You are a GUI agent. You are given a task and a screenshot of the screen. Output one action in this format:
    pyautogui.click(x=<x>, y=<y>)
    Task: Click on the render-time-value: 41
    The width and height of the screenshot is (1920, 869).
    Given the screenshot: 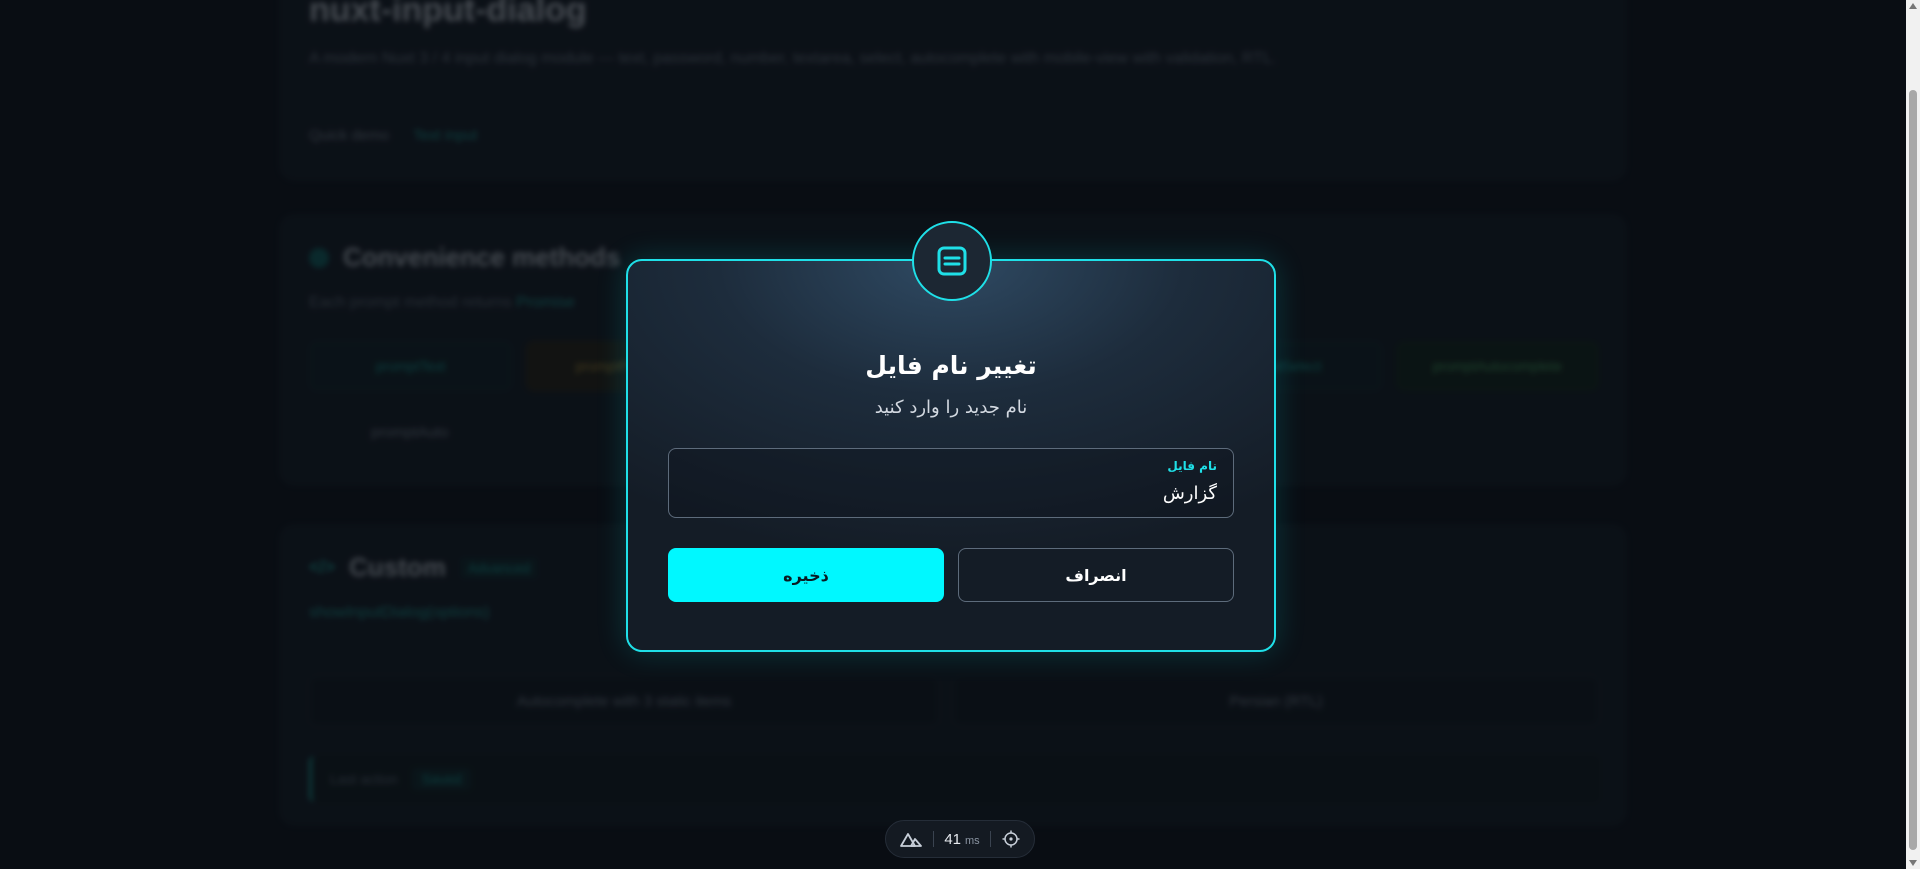 What is the action you would take?
    pyautogui.click(x=952, y=839)
    